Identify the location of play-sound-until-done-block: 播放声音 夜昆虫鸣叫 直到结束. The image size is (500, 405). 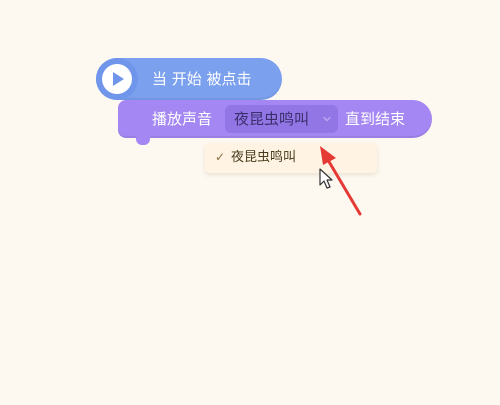
(275, 119).